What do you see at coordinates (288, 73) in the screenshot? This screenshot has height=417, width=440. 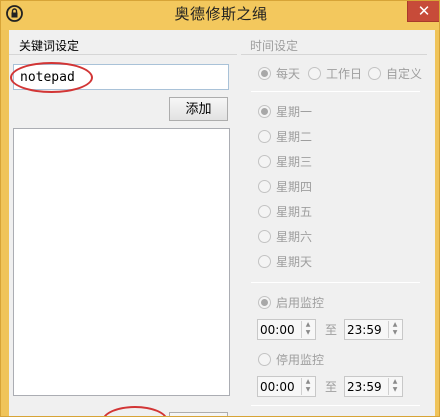 I see `radio-label: 每天` at bounding box center [288, 73].